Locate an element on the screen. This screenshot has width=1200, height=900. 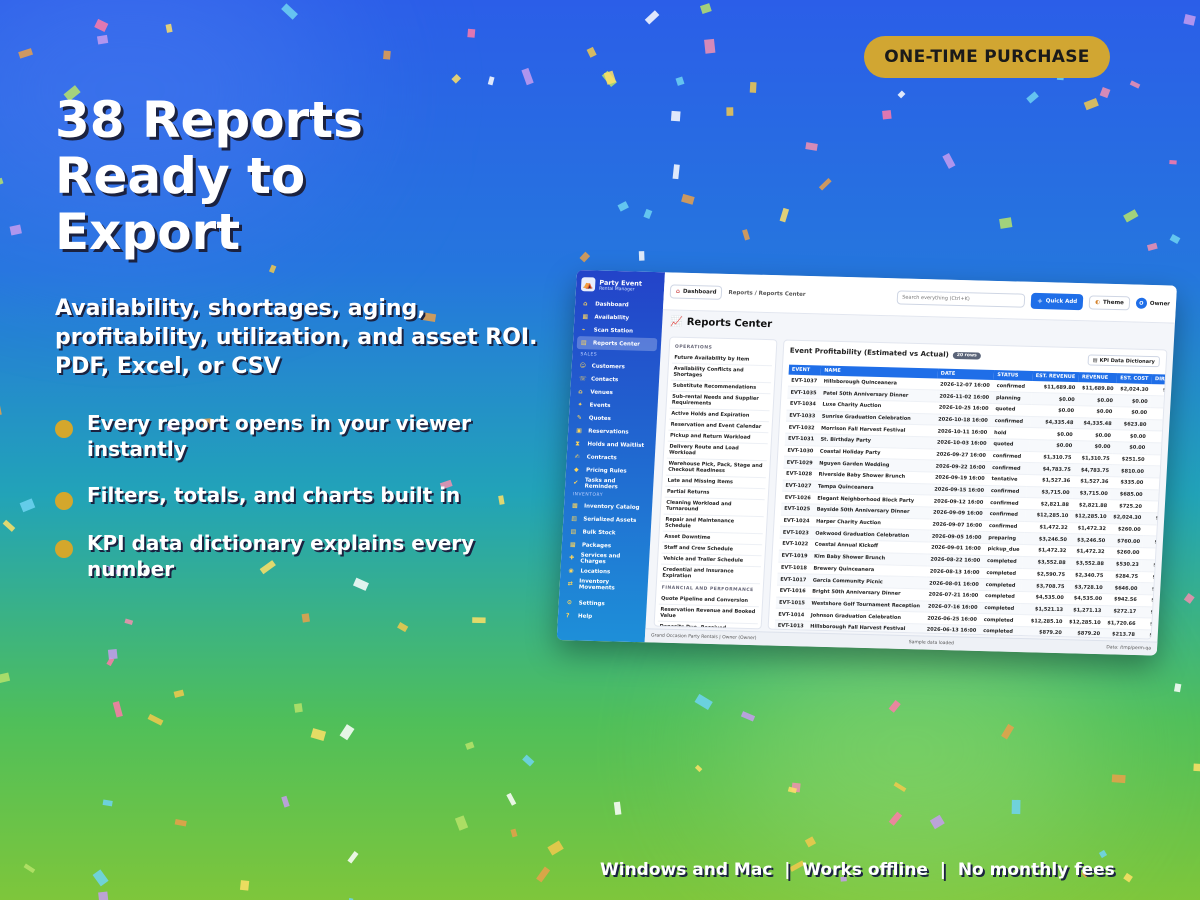
table-cell: EVT-1027 is located at coordinates (799, 486).